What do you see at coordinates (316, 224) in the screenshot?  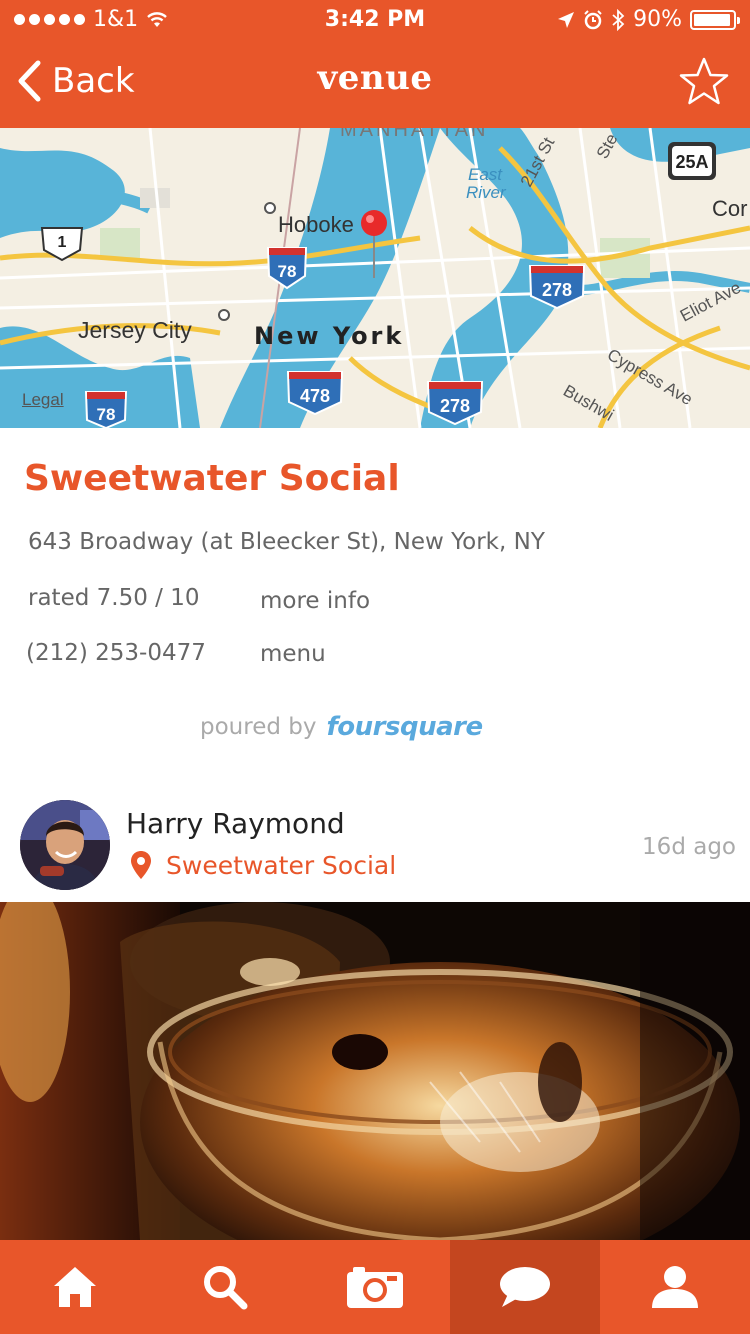 I see `map-label-hoboken: Hoboke` at bounding box center [316, 224].